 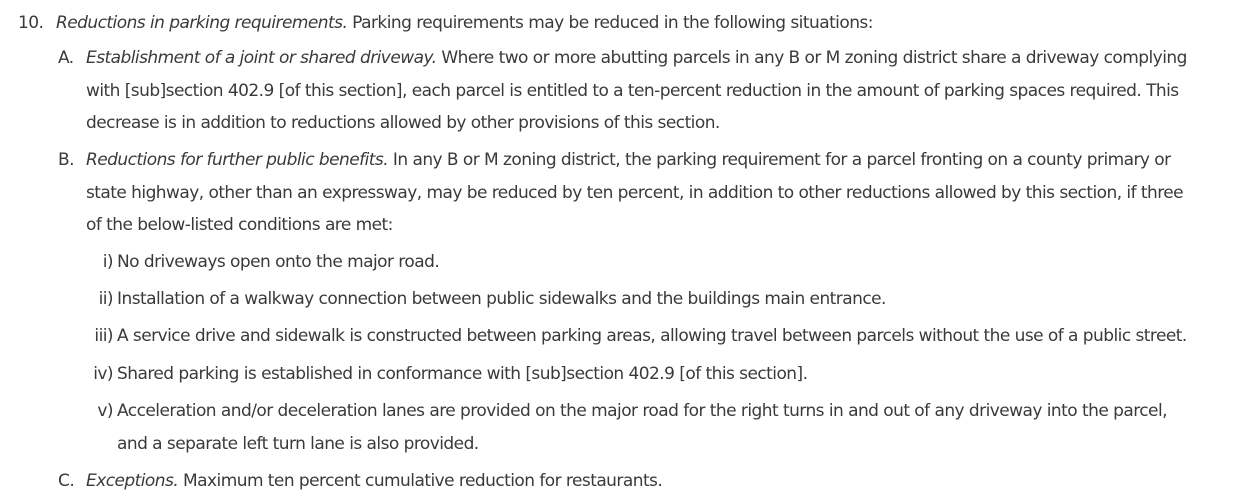 What do you see at coordinates (66, 160) in the screenshot?
I see `subitem-marker: B.` at bounding box center [66, 160].